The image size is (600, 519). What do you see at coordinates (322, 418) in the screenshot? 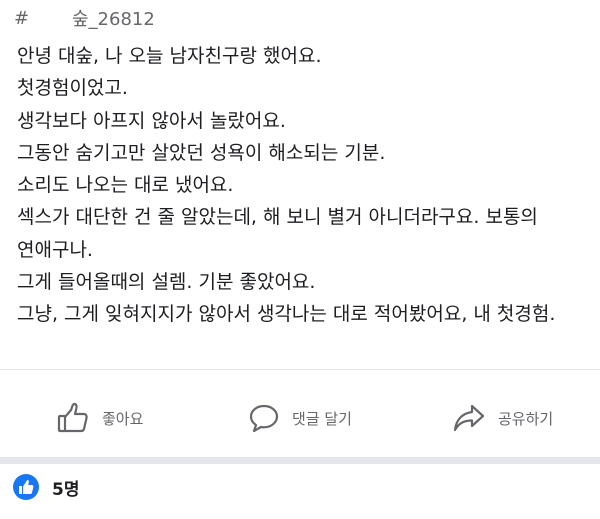
I see `comment-label: 댓글 달기` at bounding box center [322, 418].